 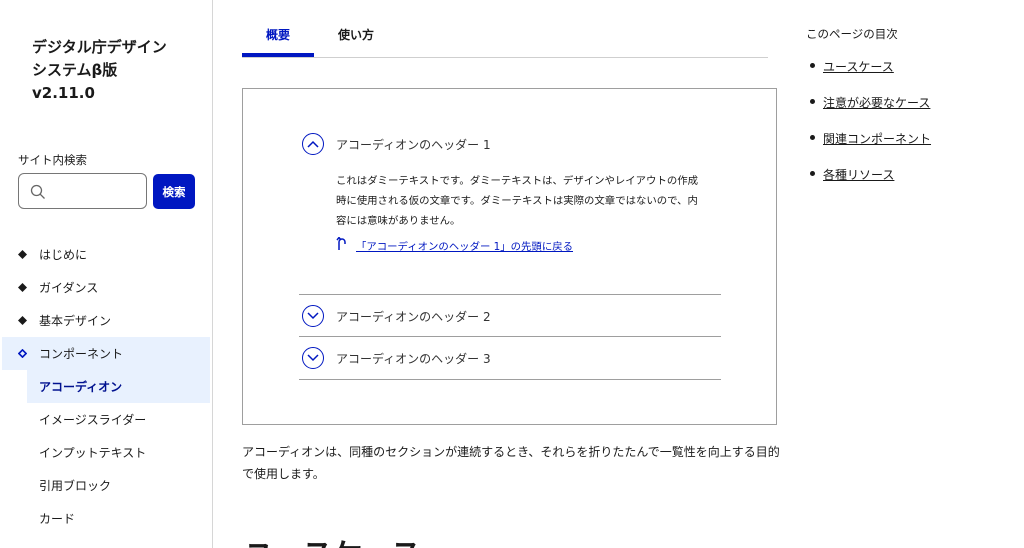 What do you see at coordinates (510, 144) in the screenshot?
I see `accordion-header-1: アコーディオンのヘッダー 1` at bounding box center [510, 144].